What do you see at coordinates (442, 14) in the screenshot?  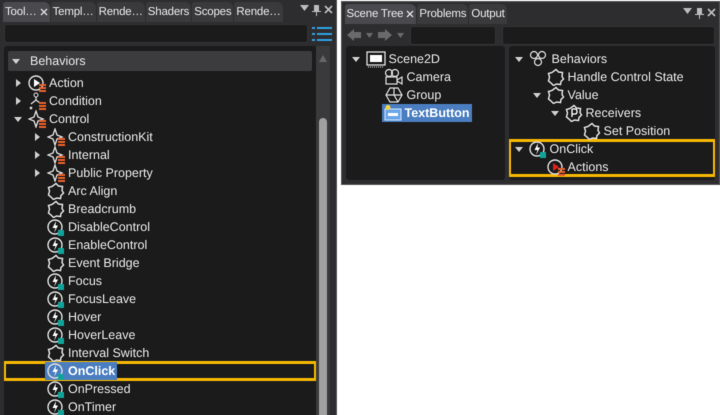 I see `panel-tab: Problems` at bounding box center [442, 14].